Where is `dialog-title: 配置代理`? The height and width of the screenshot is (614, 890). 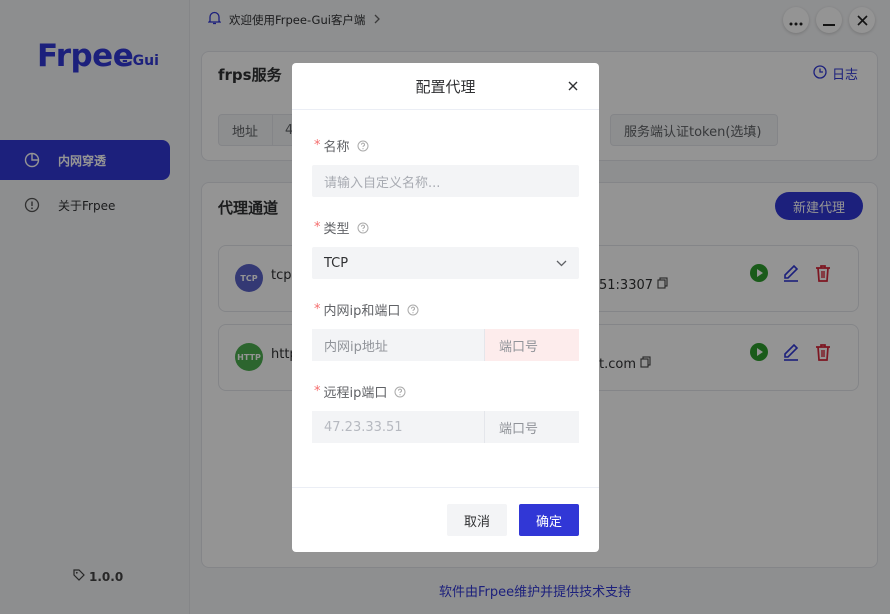
dialog-title: 配置代理 is located at coordinates (445, 87).